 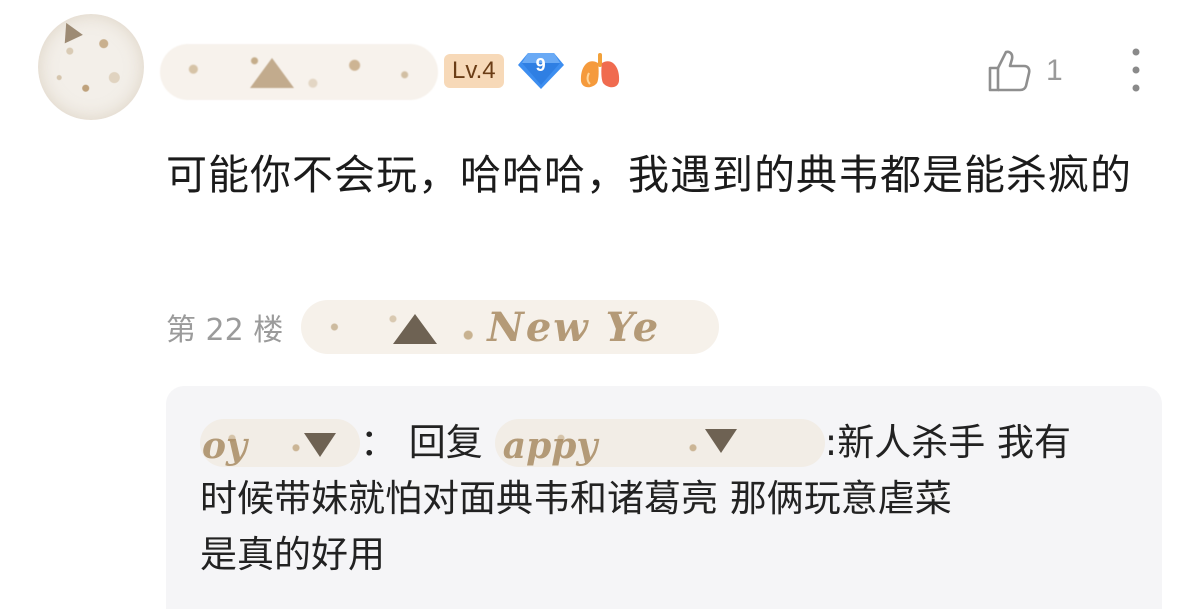 I want to click on target-name-decoration, so click(x=720, y=441).